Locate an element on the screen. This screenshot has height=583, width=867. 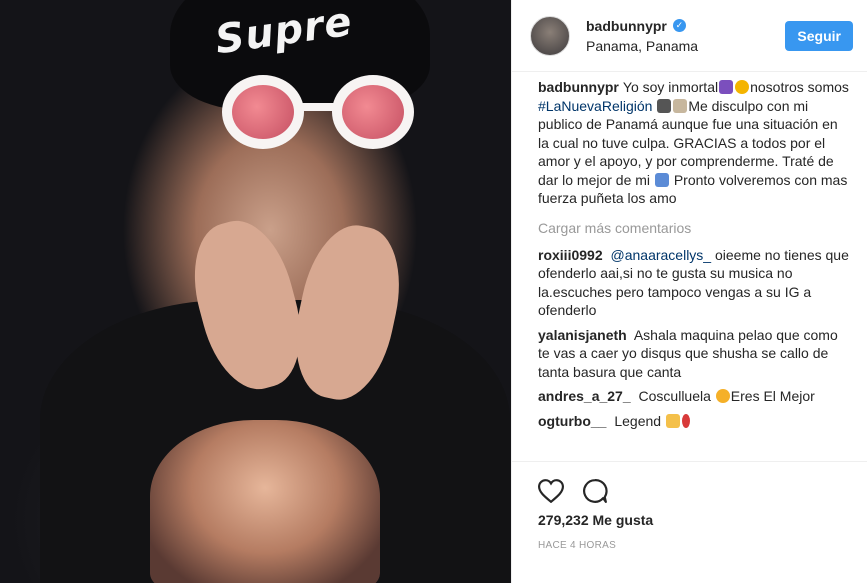
username-link: badbunnypr is located at coordinates (626, 26).